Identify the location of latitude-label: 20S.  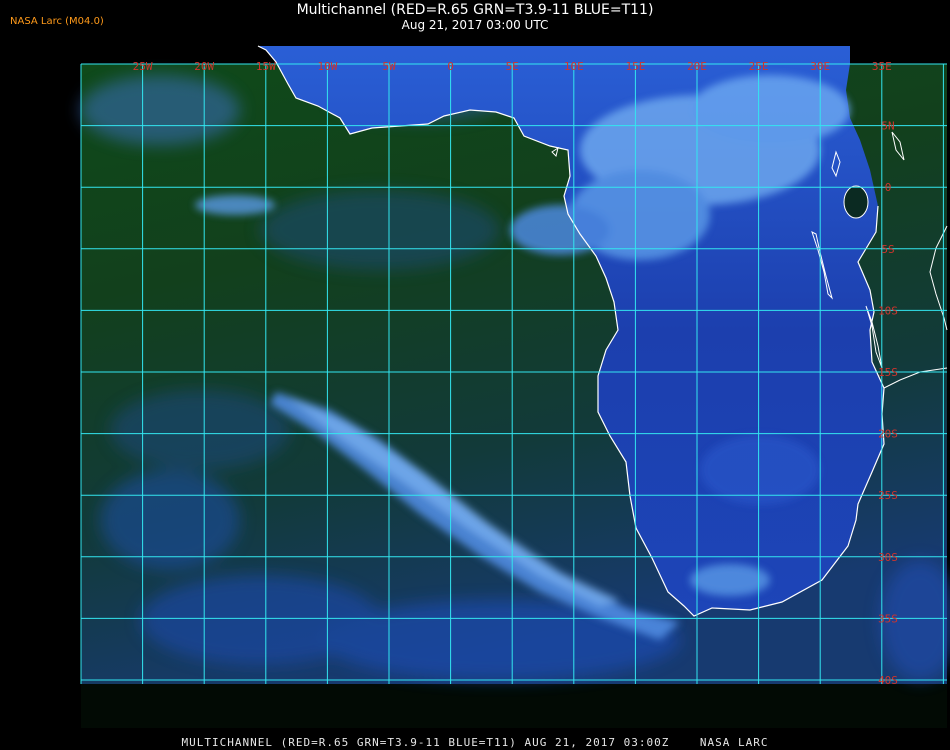
(888, 434).